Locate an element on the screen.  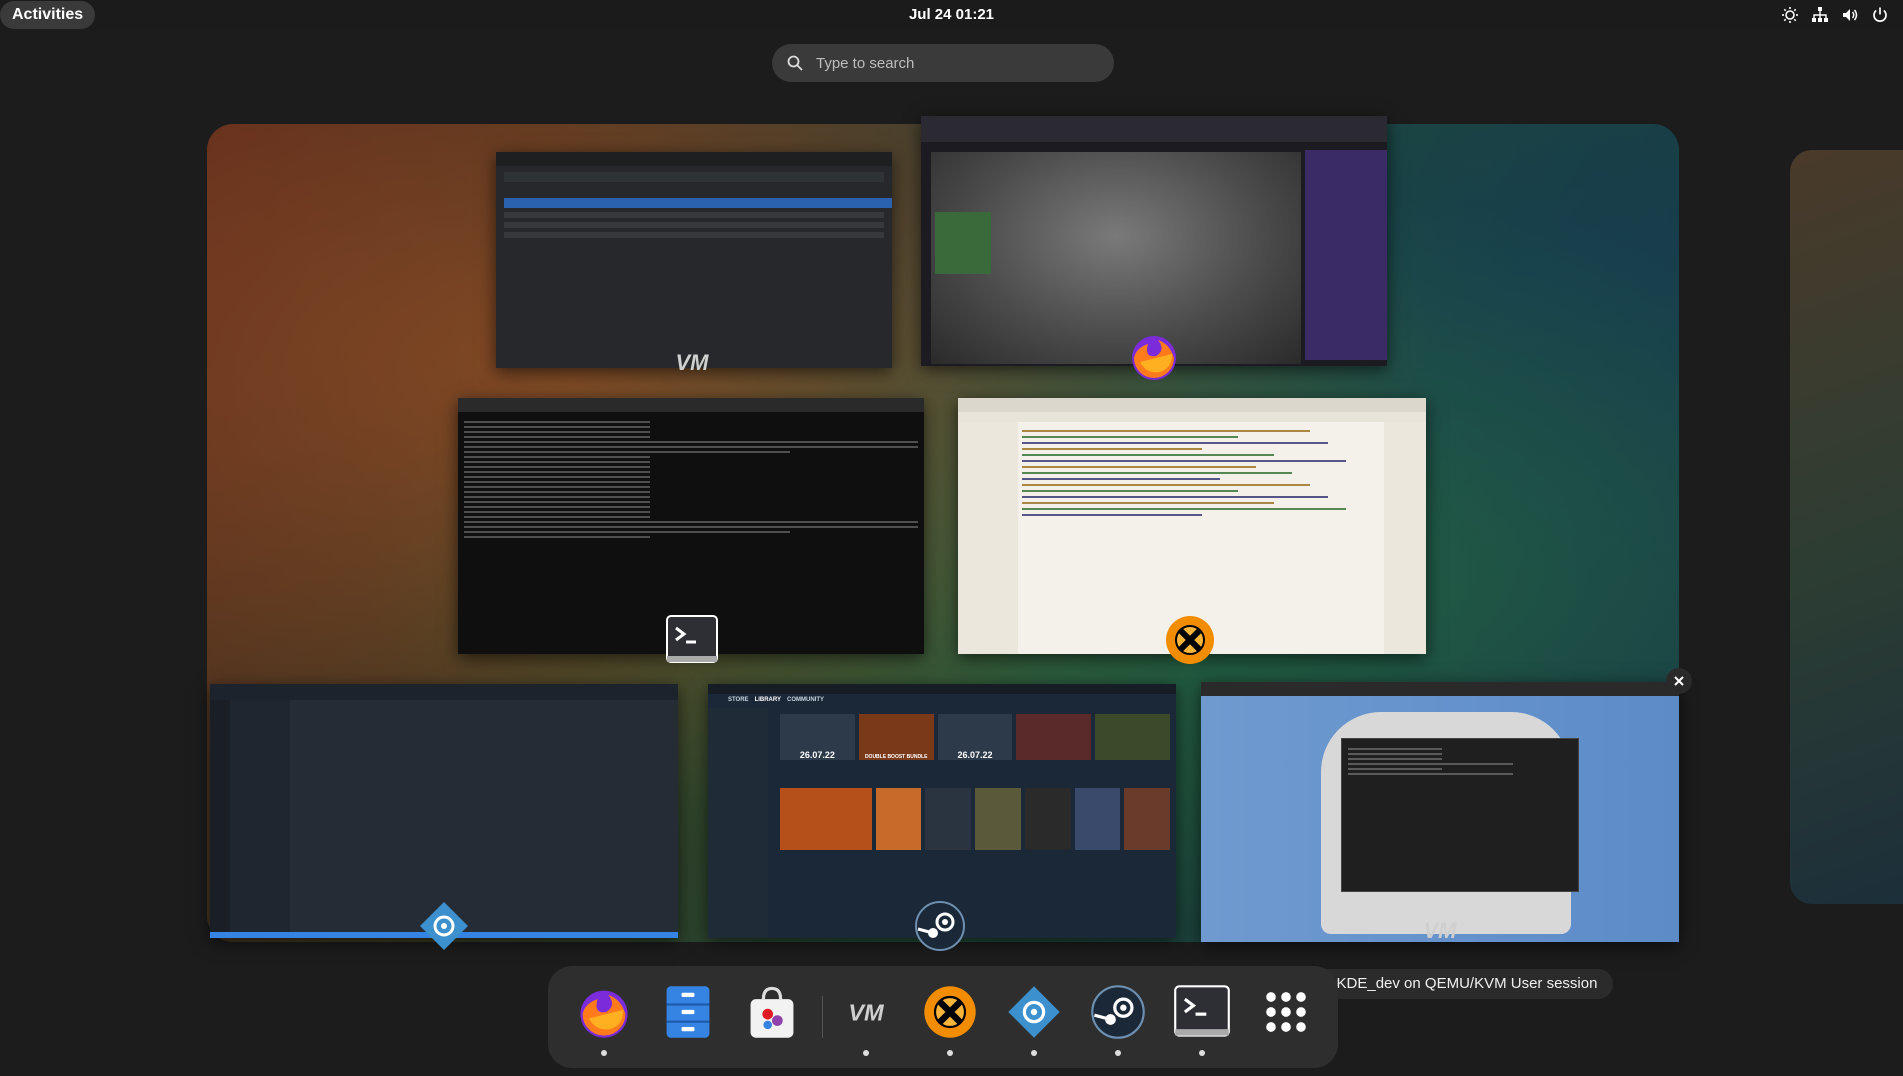
dock-files is located at coordinates (688, 1012).